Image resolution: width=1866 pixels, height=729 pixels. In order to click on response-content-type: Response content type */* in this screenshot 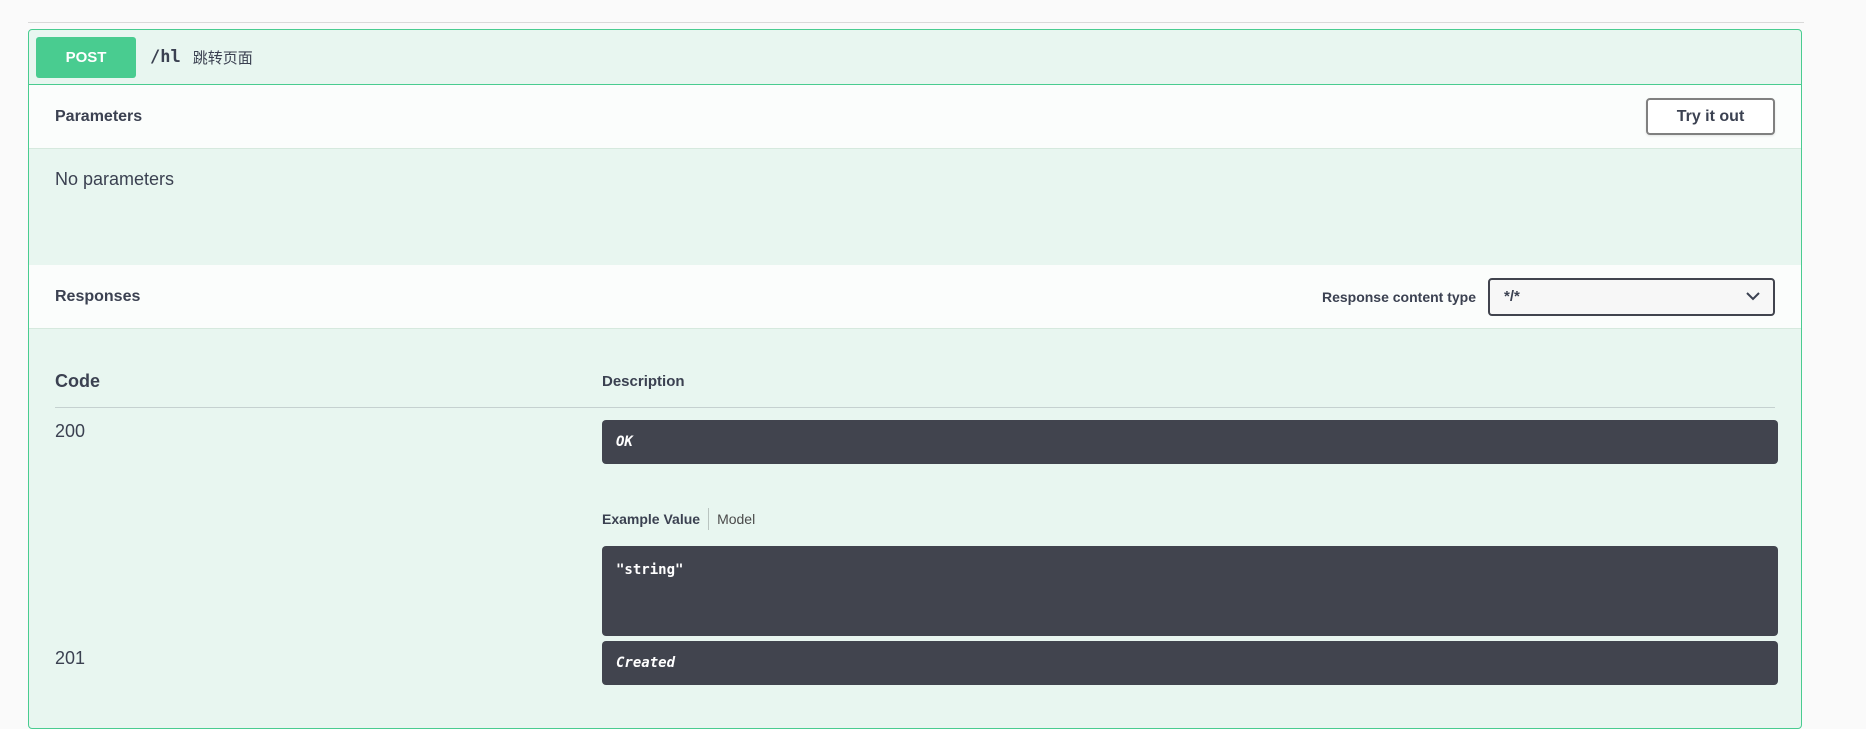, I will do `click(1548, 296)`.